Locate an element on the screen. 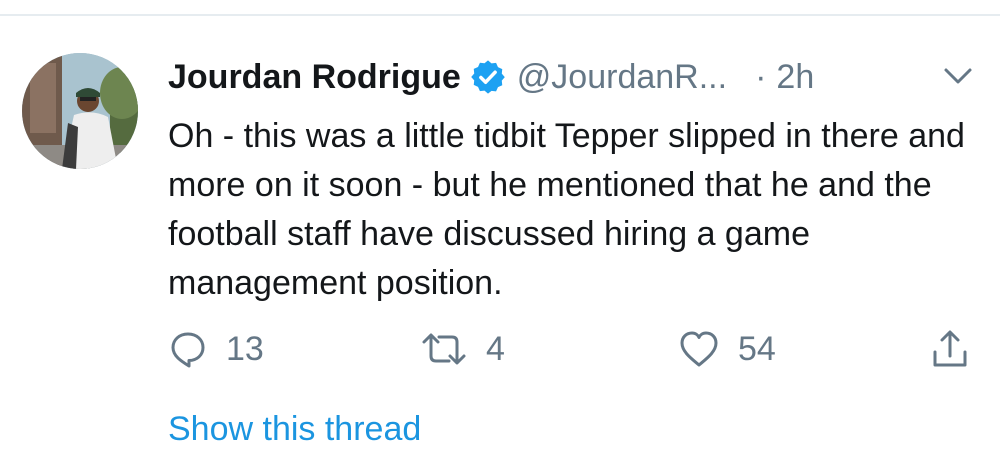 The image size is (1000, 466). top-divider is located at coordinates (500, 15).